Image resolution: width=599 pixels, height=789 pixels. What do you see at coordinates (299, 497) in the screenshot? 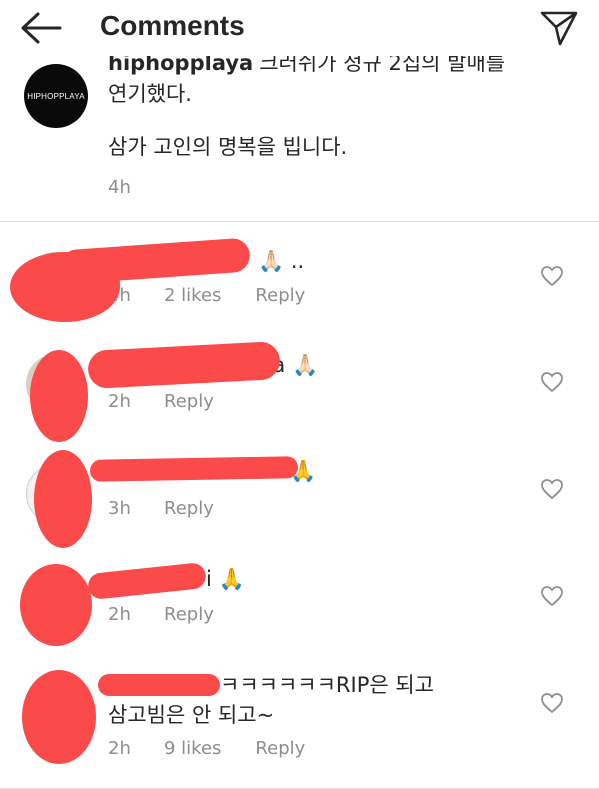
I see `comment-item: 🙏 3h Reply` at bounding box center [299, 497].